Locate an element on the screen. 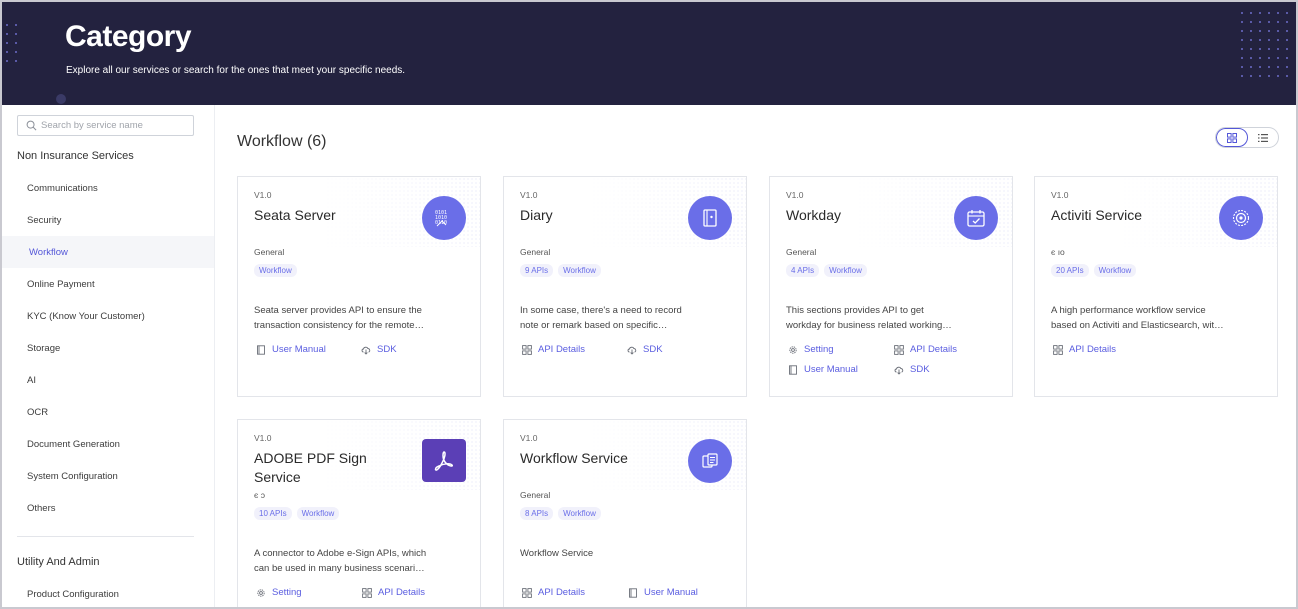  diary-book-icon is located at coordinates (710, 218).